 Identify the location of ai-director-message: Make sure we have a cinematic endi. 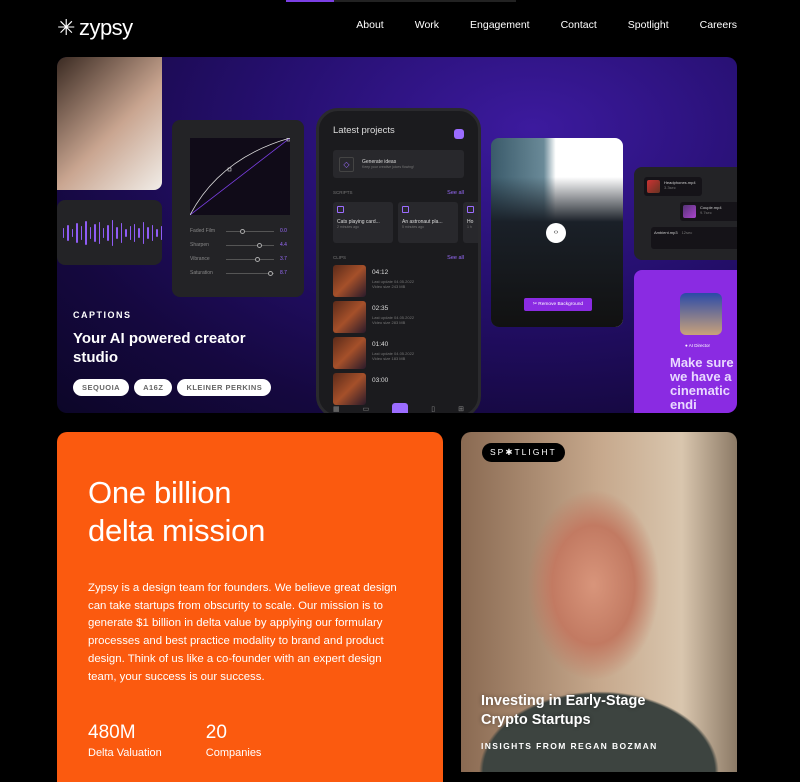
(702, 383).